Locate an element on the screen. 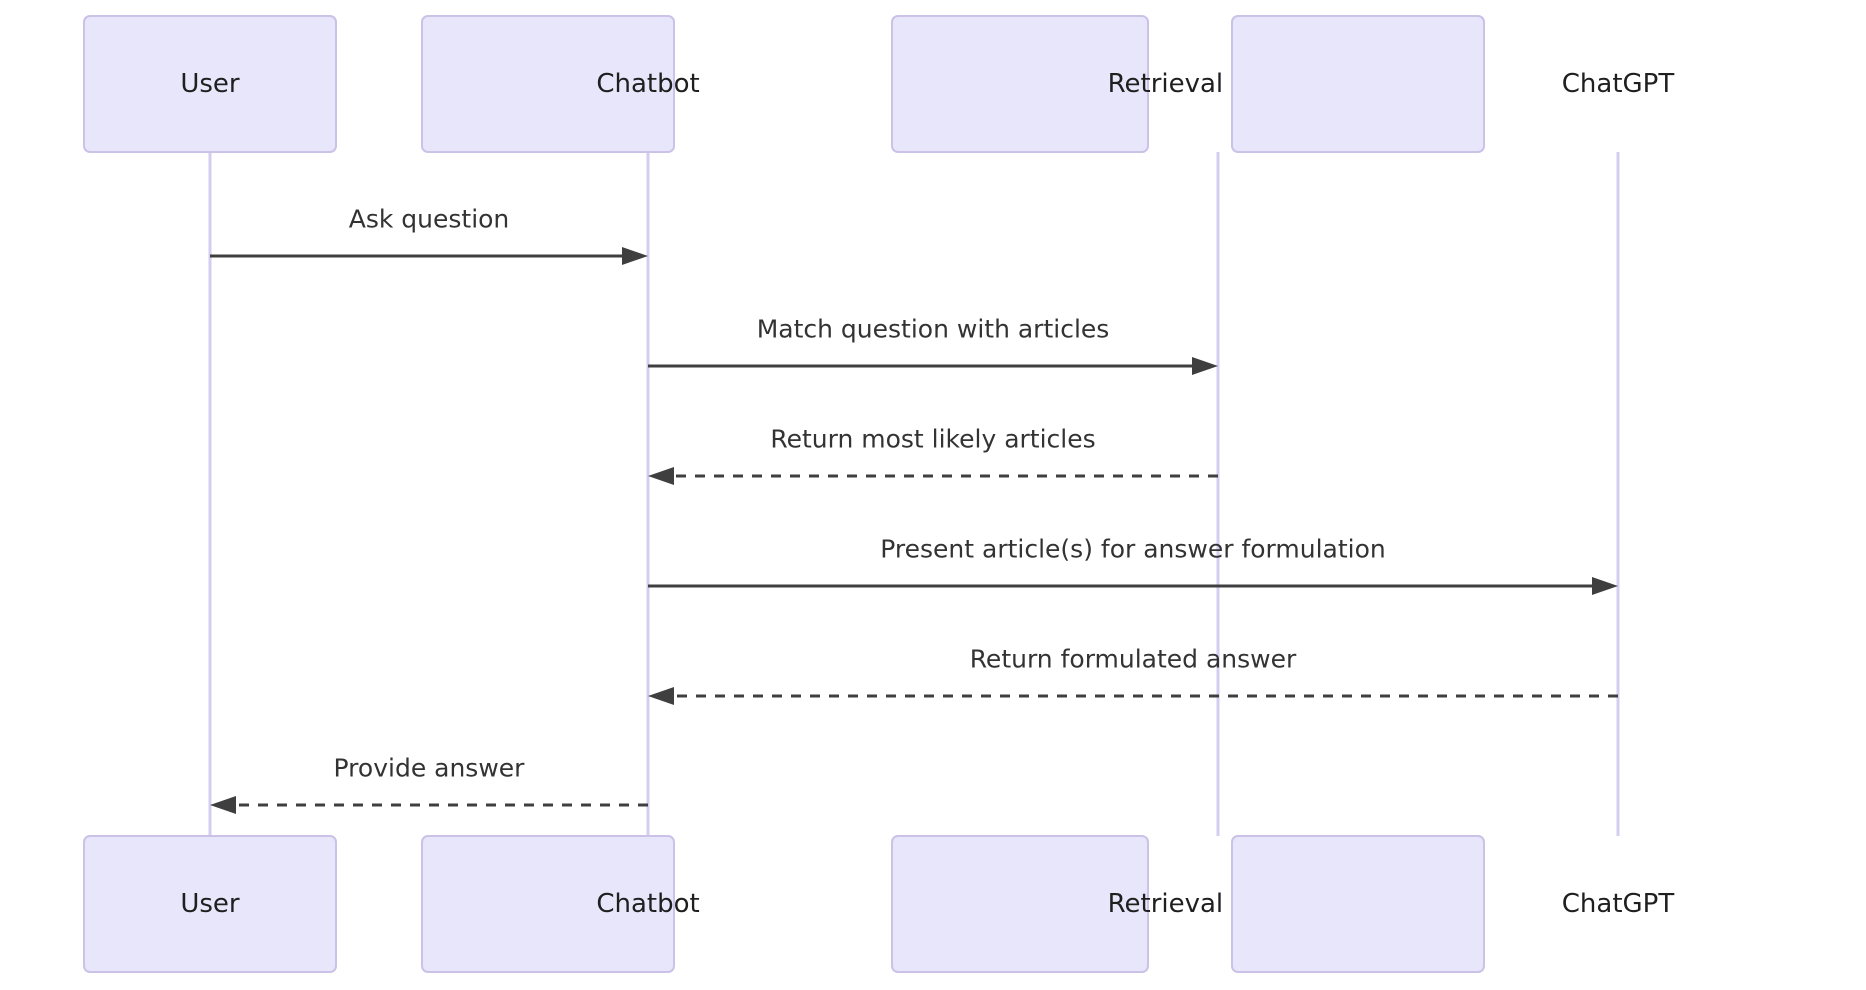  message-3-retrieval-to-chatbot: Return most likely articles is located at coordinates (933, 455).